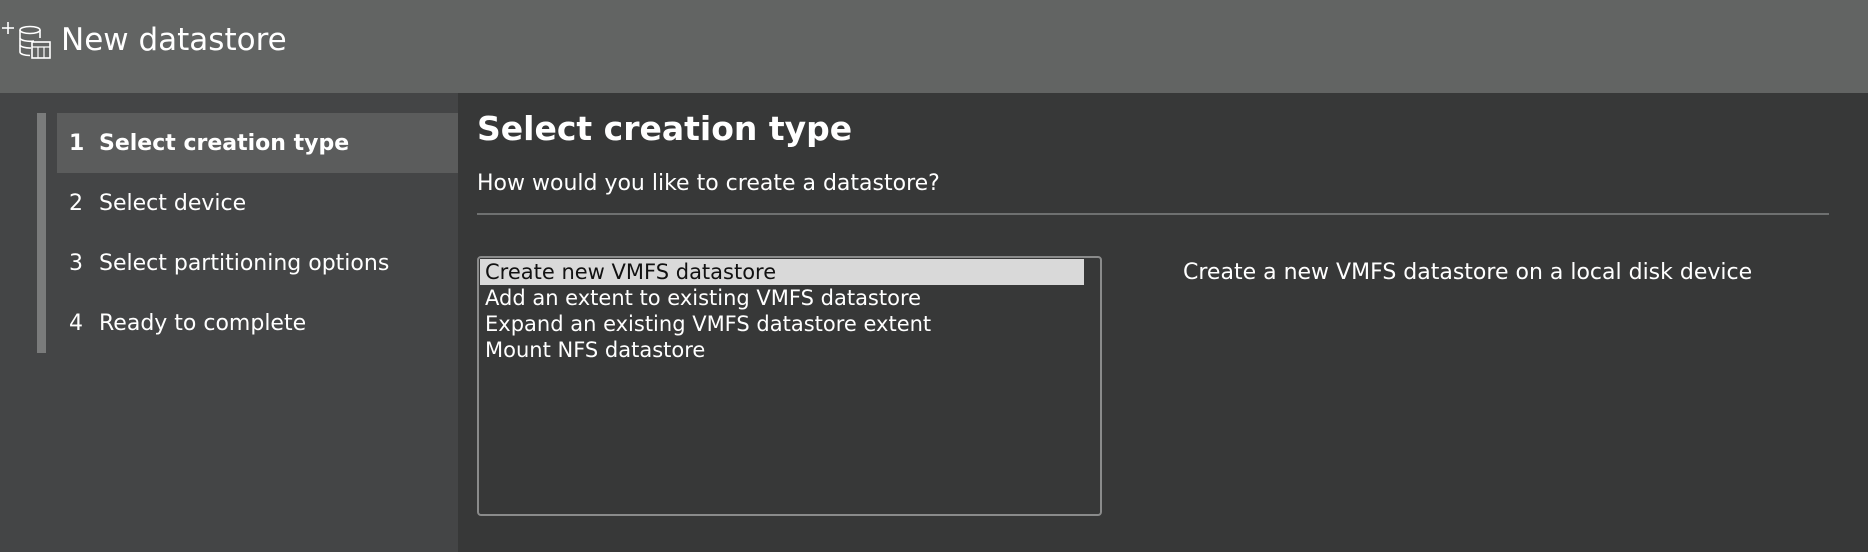  Describe the element at coordinates (782, 298) in the screenshot. I see `option-add-extent-existing-vmfs: Add an extent to existing VMFS datastore` at that location.